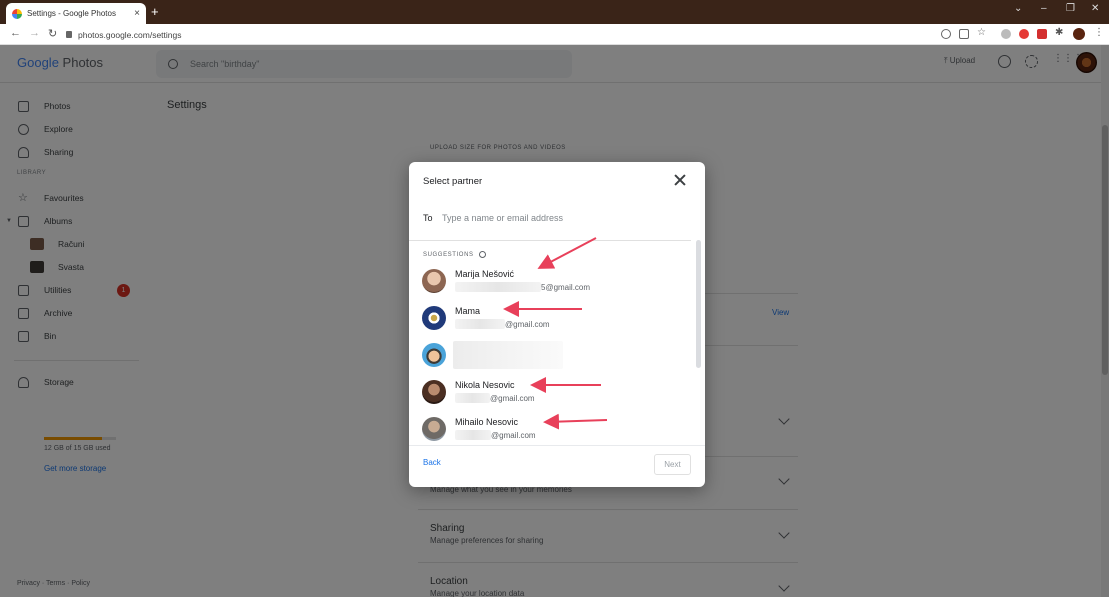  What do you see at coordinates (1044, 8) in the screenshot?
I see `minimize-button: –` at bounding box center [1044, 8].